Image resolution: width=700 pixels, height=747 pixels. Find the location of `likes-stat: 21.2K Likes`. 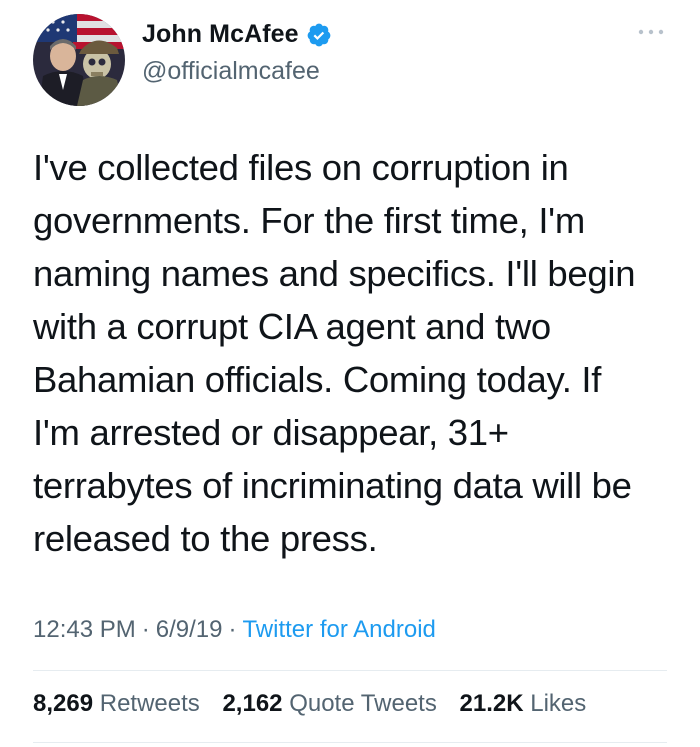

likes-stat: 21.2K Likes is located at coordinates (523, 703).